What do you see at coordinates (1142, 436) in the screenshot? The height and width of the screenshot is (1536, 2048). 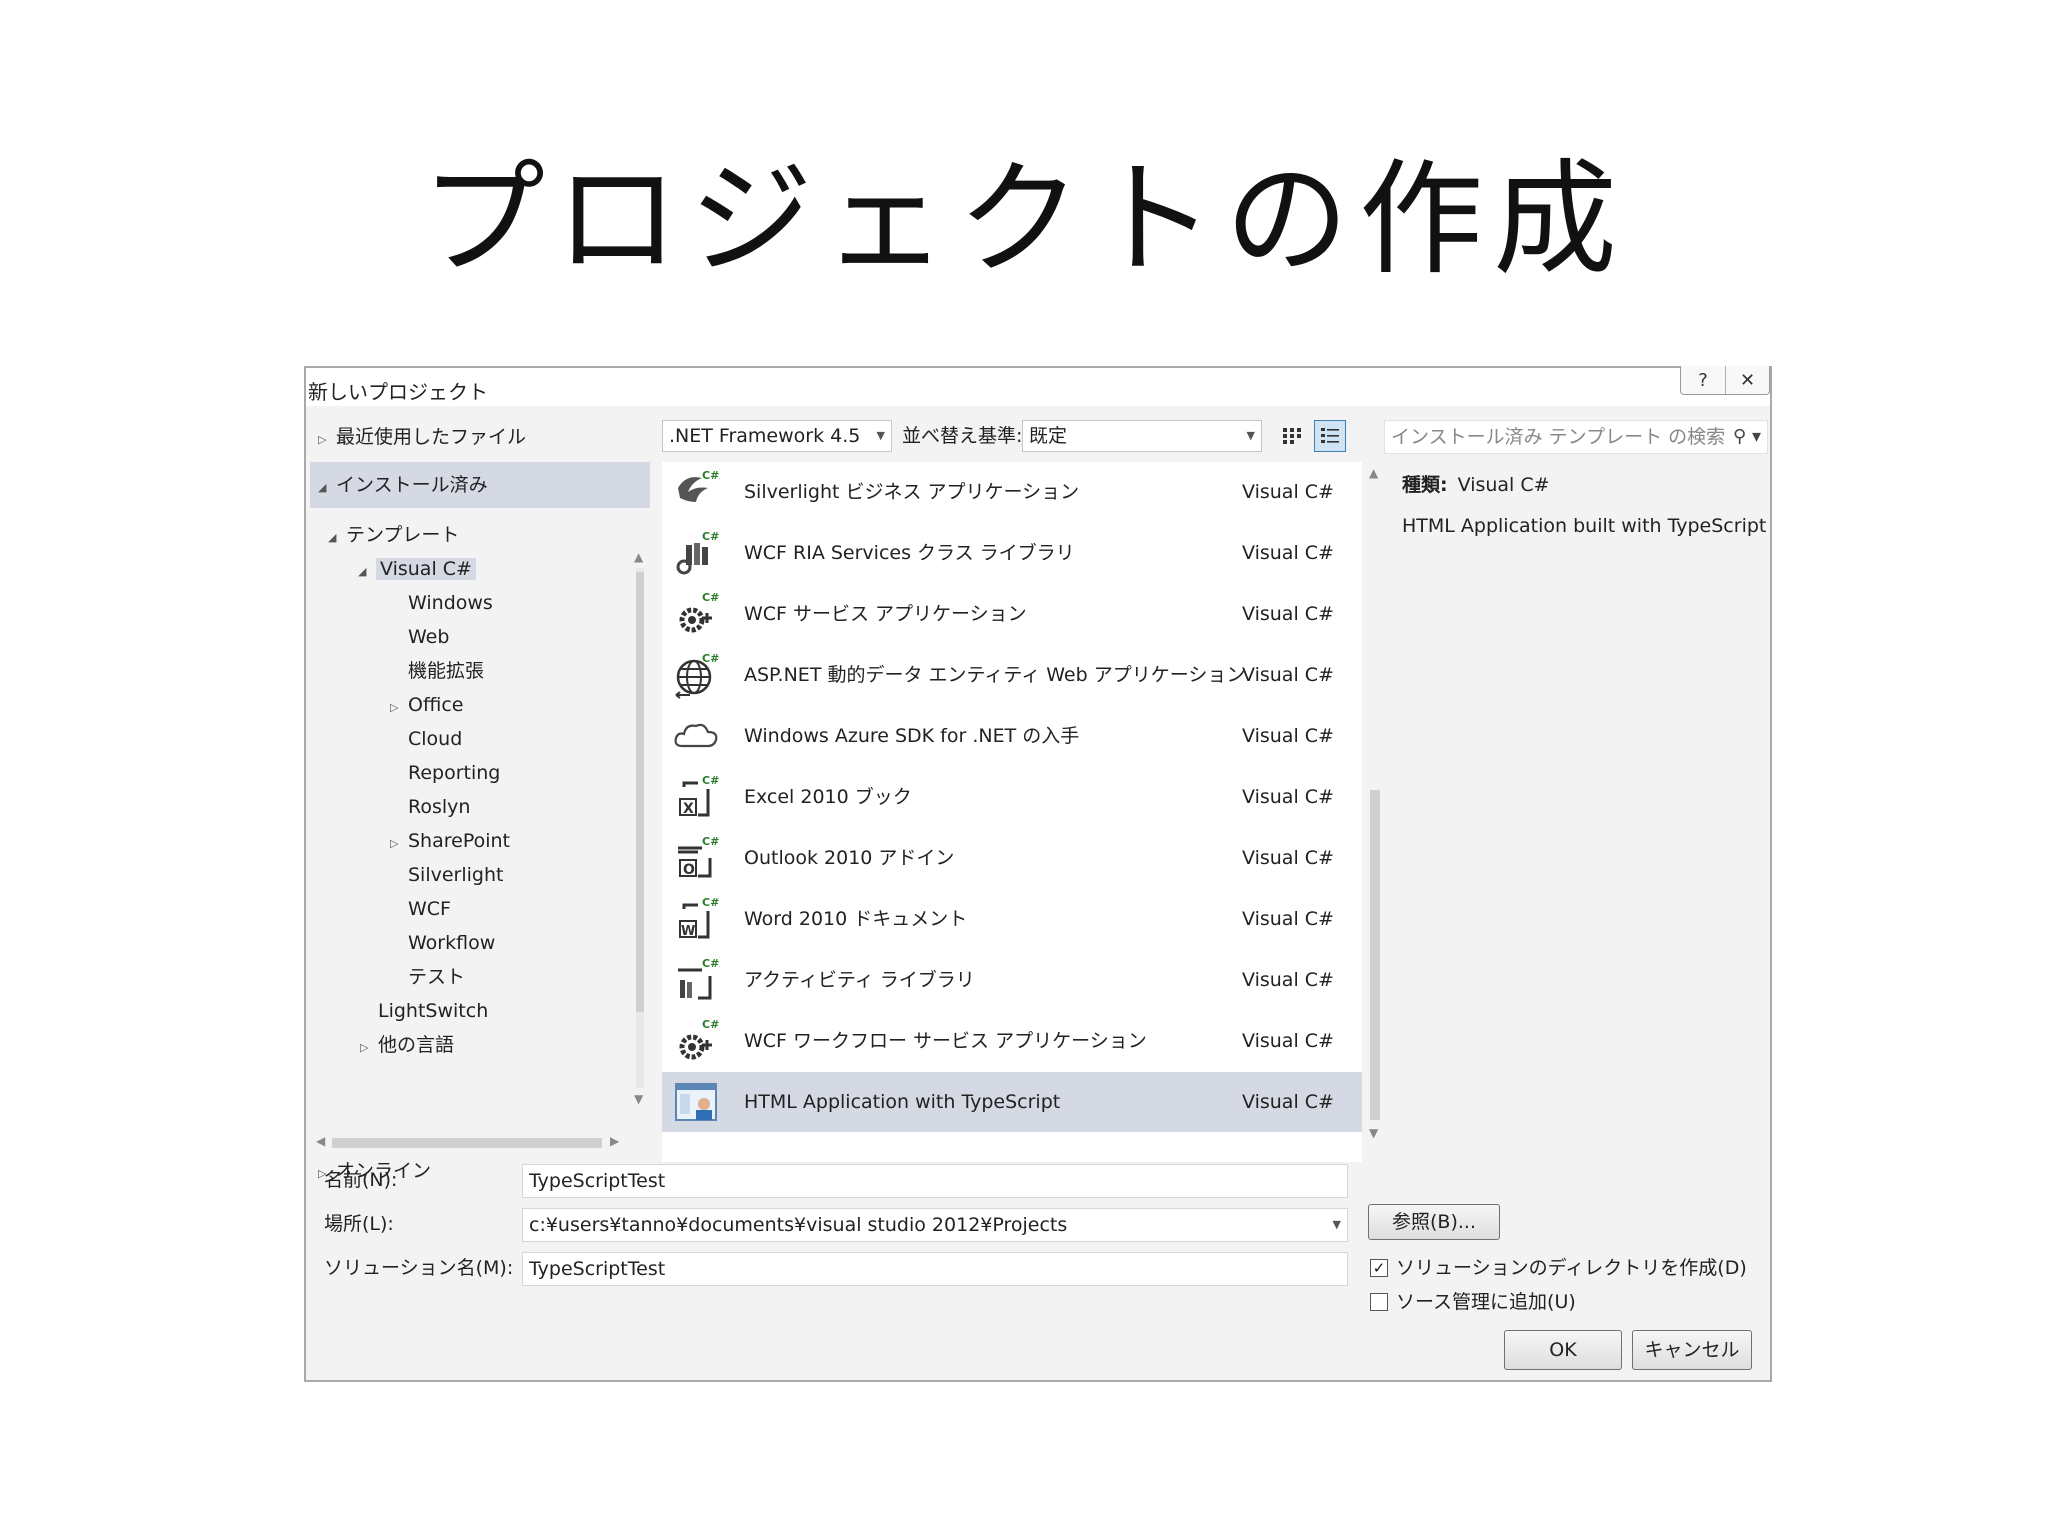 I see `sort-select: 既定 ▼` at bounding box center [1142, 436].